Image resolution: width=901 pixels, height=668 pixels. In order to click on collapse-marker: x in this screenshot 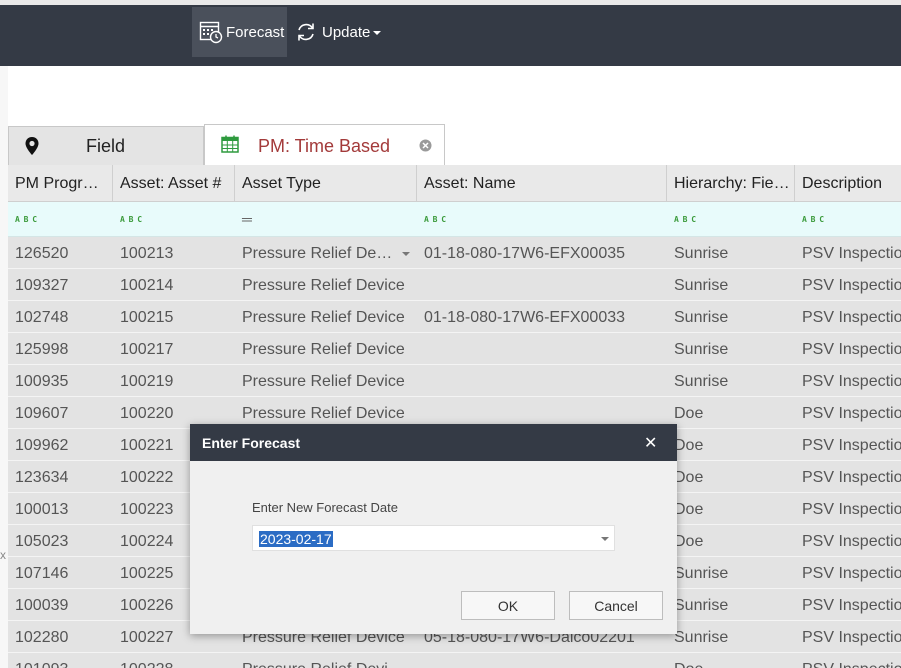, I will do `click(3, 555)`.